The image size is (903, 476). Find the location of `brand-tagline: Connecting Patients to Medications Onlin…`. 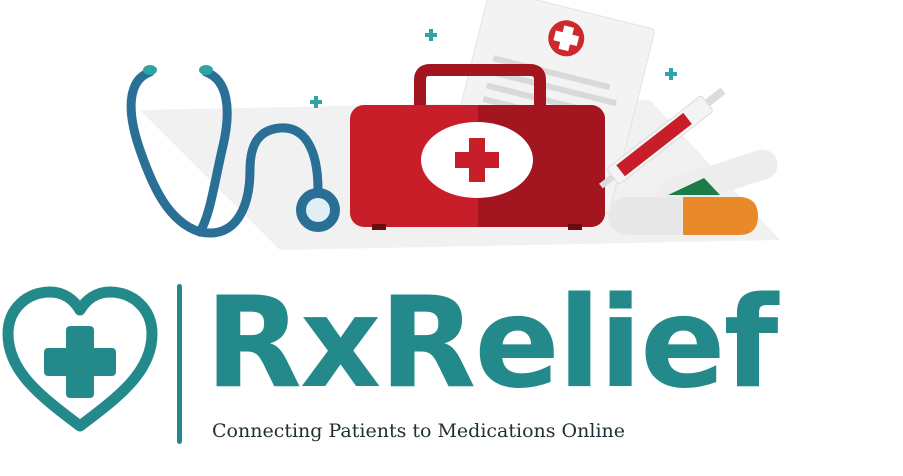

brand-tagline: Connecting Patients to Medications Onlin… is located at coordinates (419, 431).